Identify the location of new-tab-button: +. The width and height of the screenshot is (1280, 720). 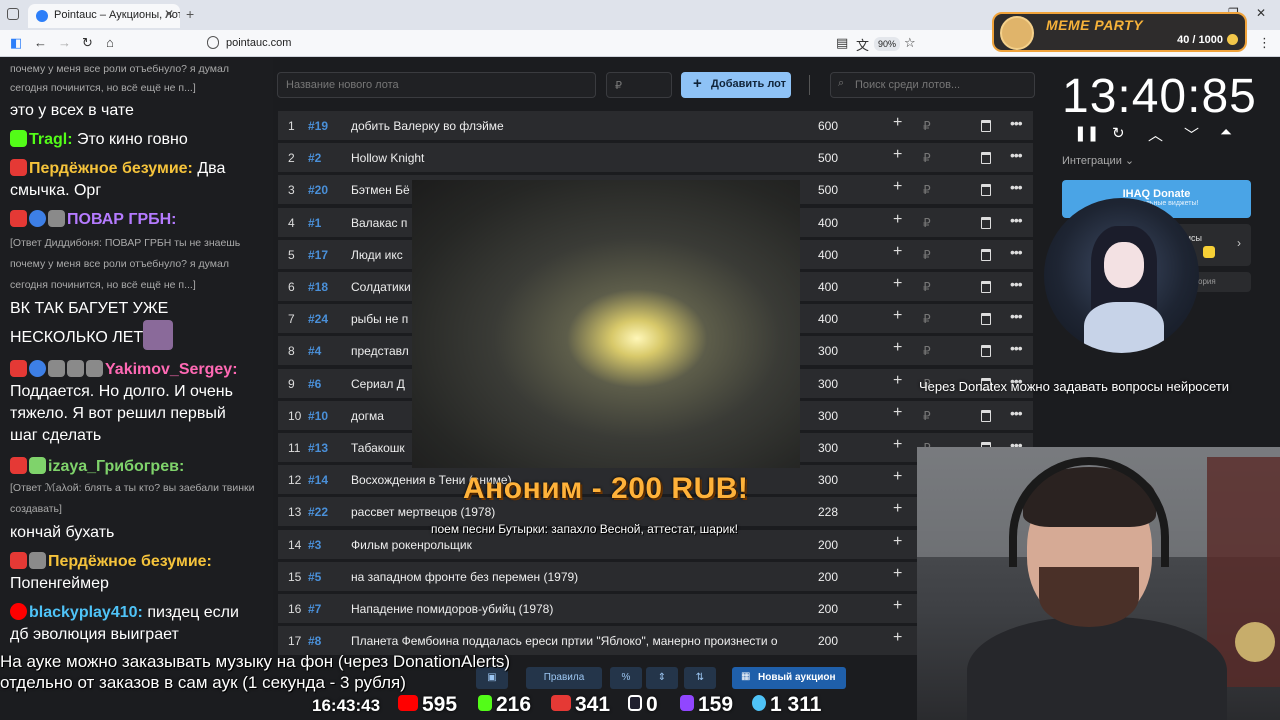
(190, 14).